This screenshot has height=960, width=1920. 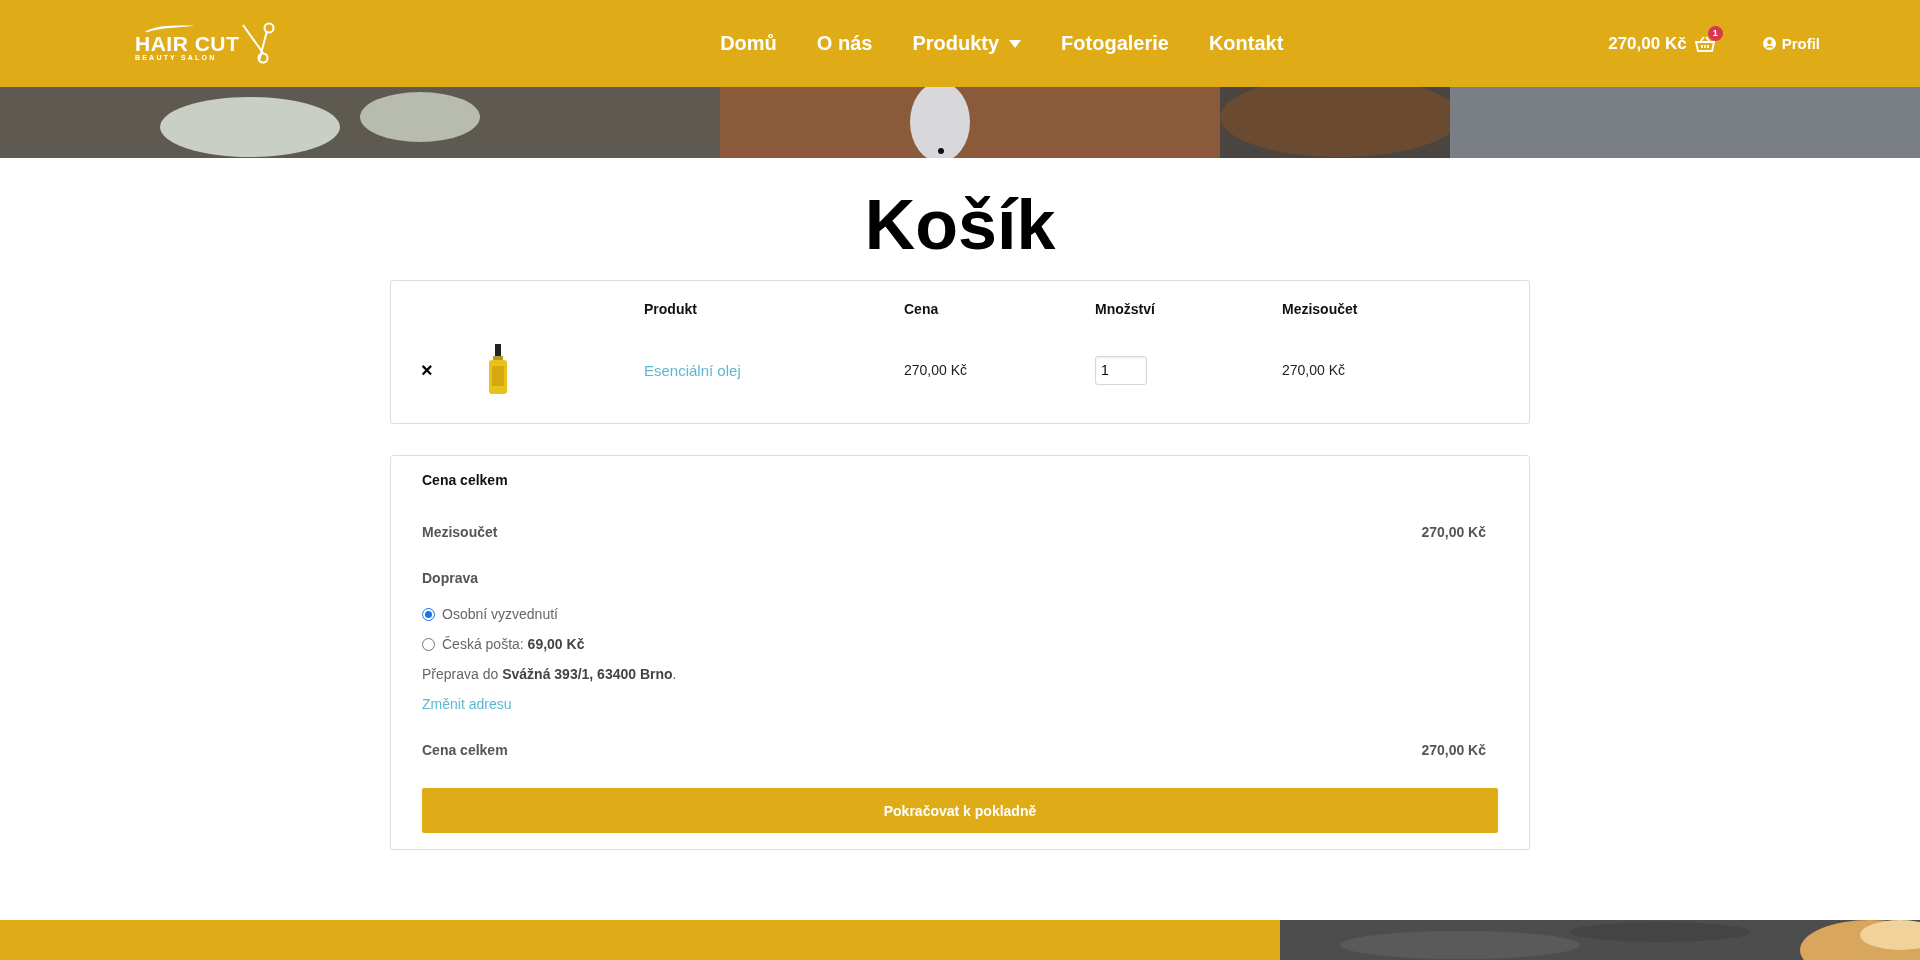 What do you see at coordinates (1246, 43) in the screenshot?
I see `nav-link: Kontakt` at bounding box center [1246, 43].